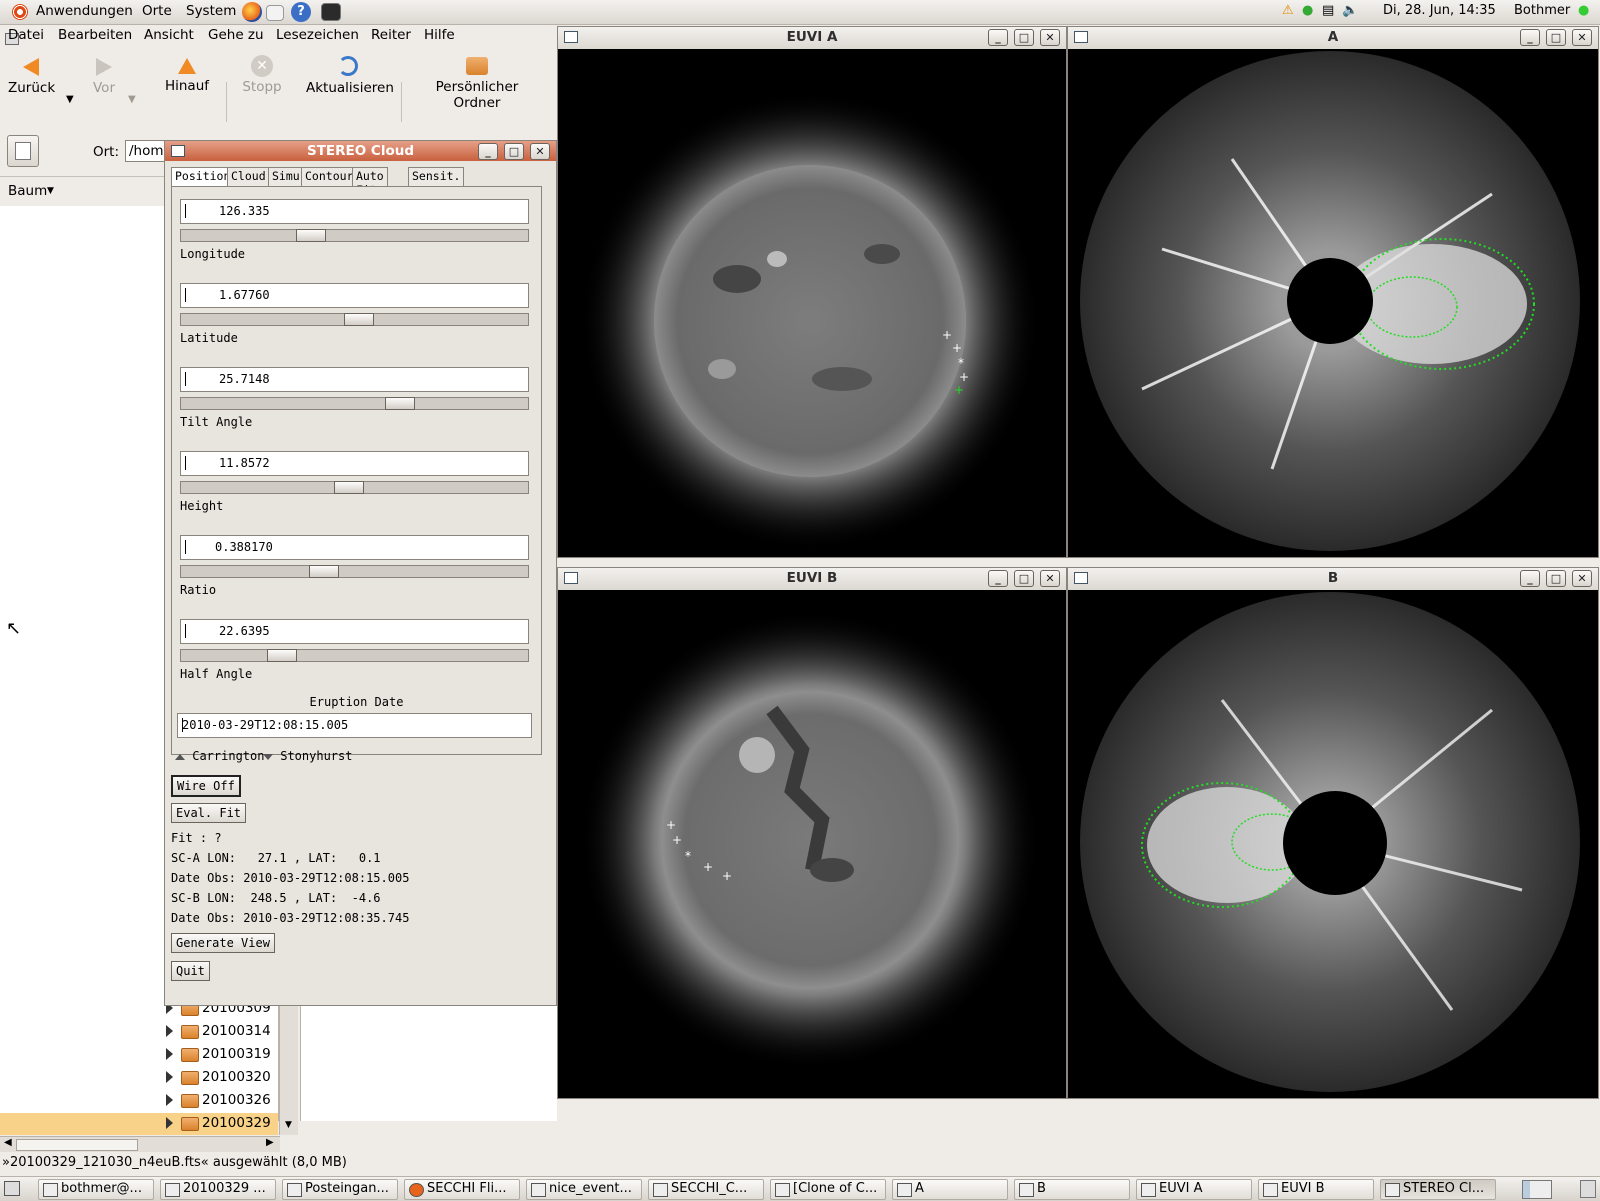 The height and width of the screenshot is (1201, 1600). I want to click on menu-places: Orte, so click(157, 11).